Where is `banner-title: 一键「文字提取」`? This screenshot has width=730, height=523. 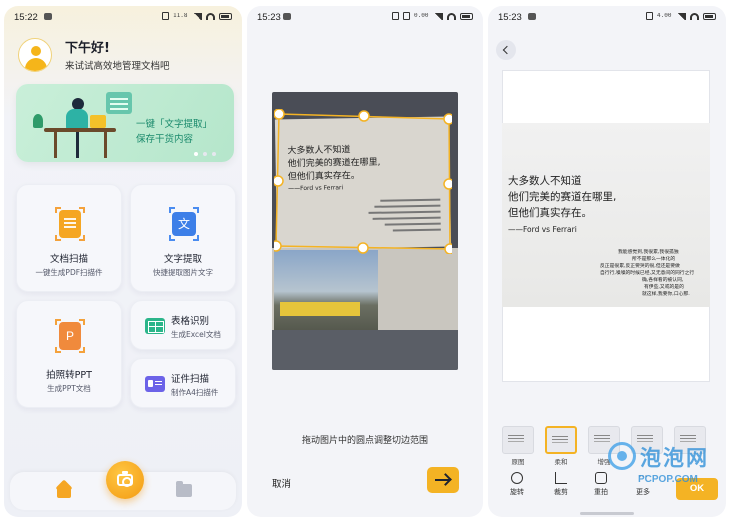
banner-title: 一键「文字提取」 is located at coordinates (174, 124).